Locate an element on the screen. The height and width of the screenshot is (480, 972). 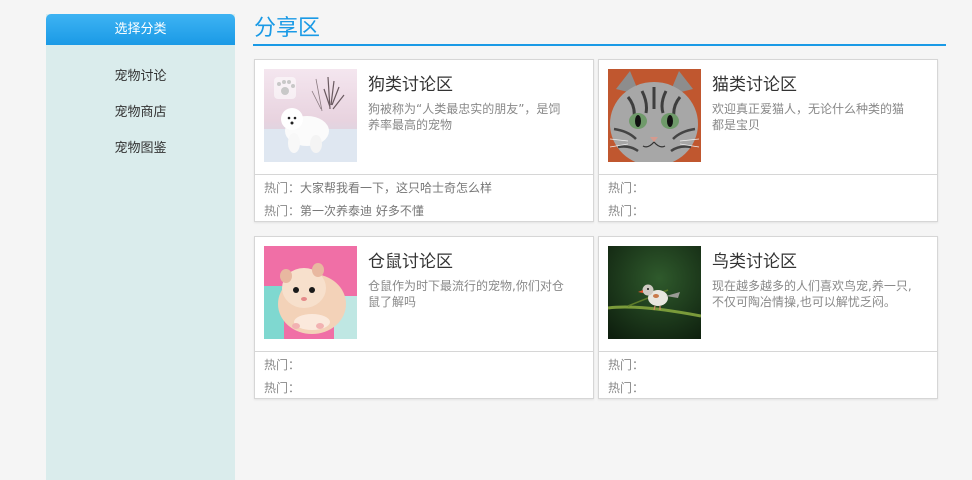
sidebar-list: 宠物讨论 宠物商店 宠物图鉴 is located at coordinates (140, 111).